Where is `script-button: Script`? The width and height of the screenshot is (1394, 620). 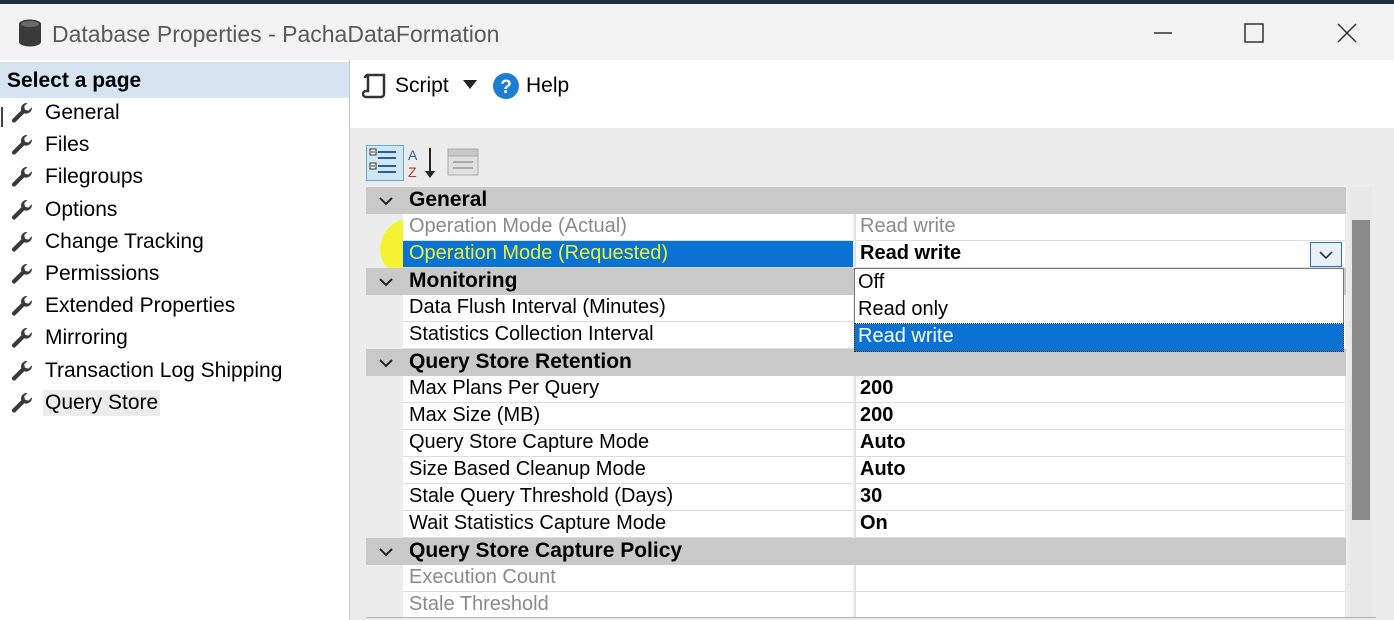
script-button: Script is located at coordinates (422, 86).